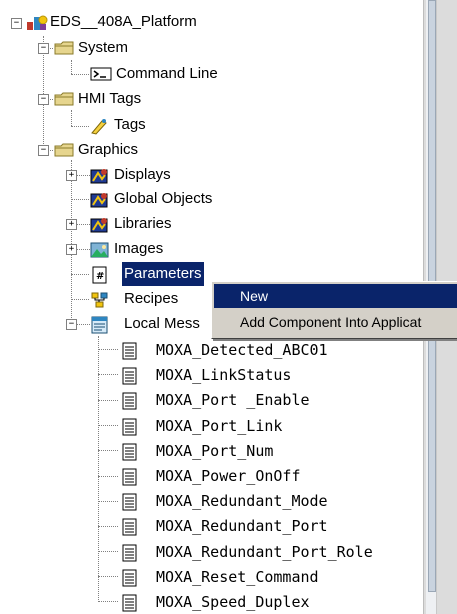 The height and width of the screenshot is (614, 457). Describe the element at coordinates (103, 47) in the screenshot. I see `tree-item-label: System` at that location.